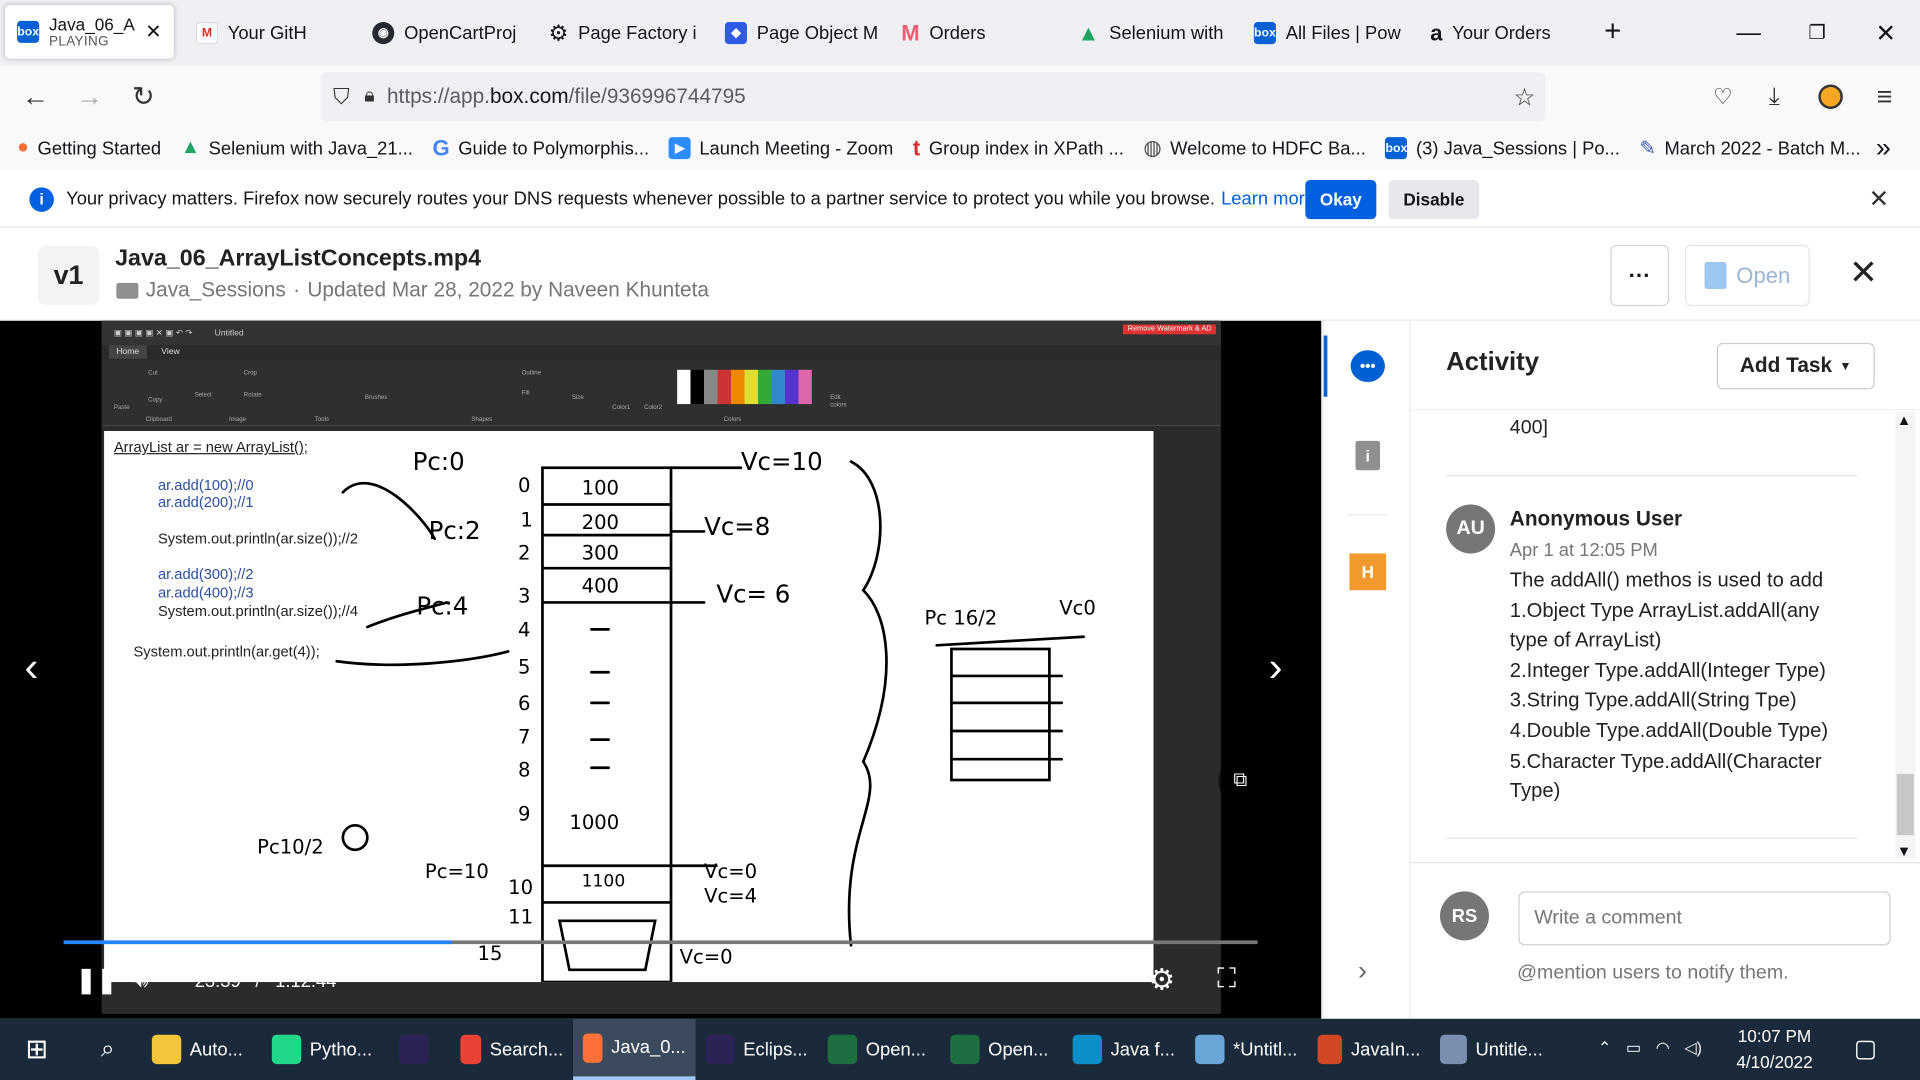 The width and height of the screenshot is (1920, 1080). I want to click on learn-more-link: Learn more, so click(1268, 199).